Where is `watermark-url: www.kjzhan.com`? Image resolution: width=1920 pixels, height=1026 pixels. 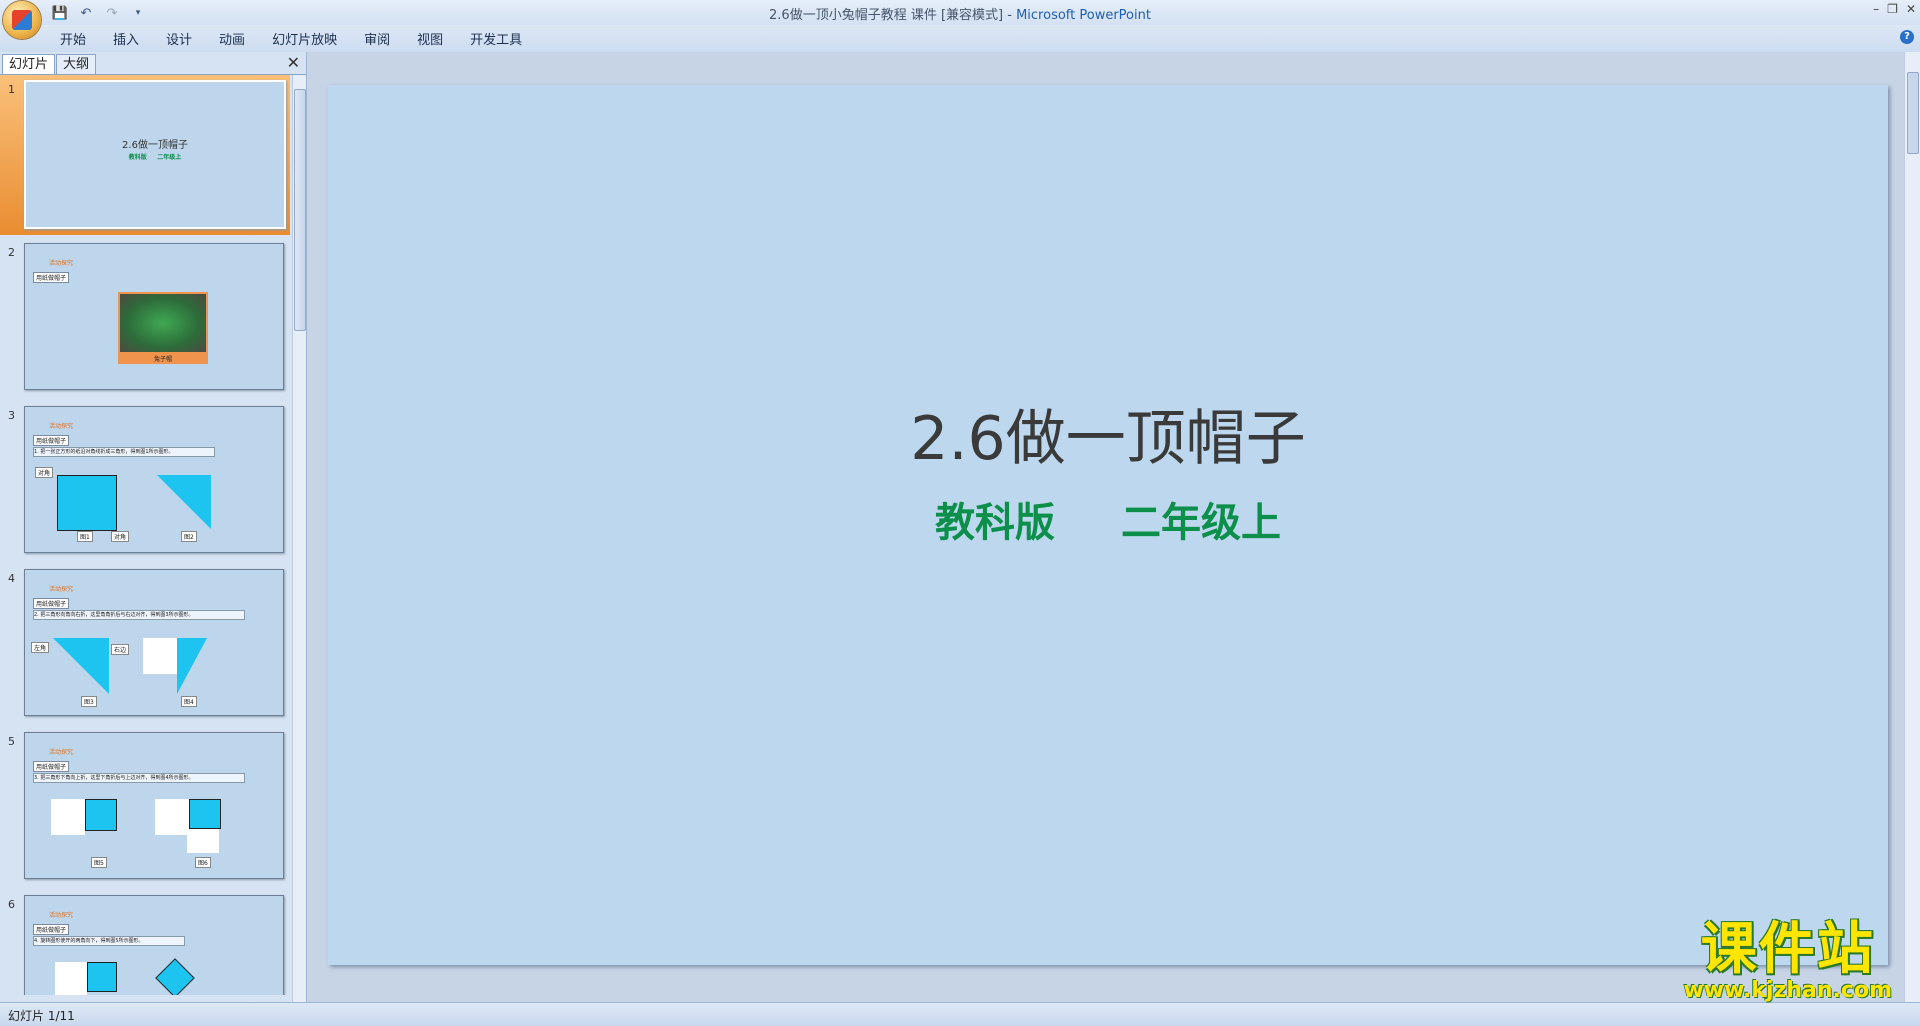 watermark-url: www.kjzhan.com is located at coordinates (1787, 990).